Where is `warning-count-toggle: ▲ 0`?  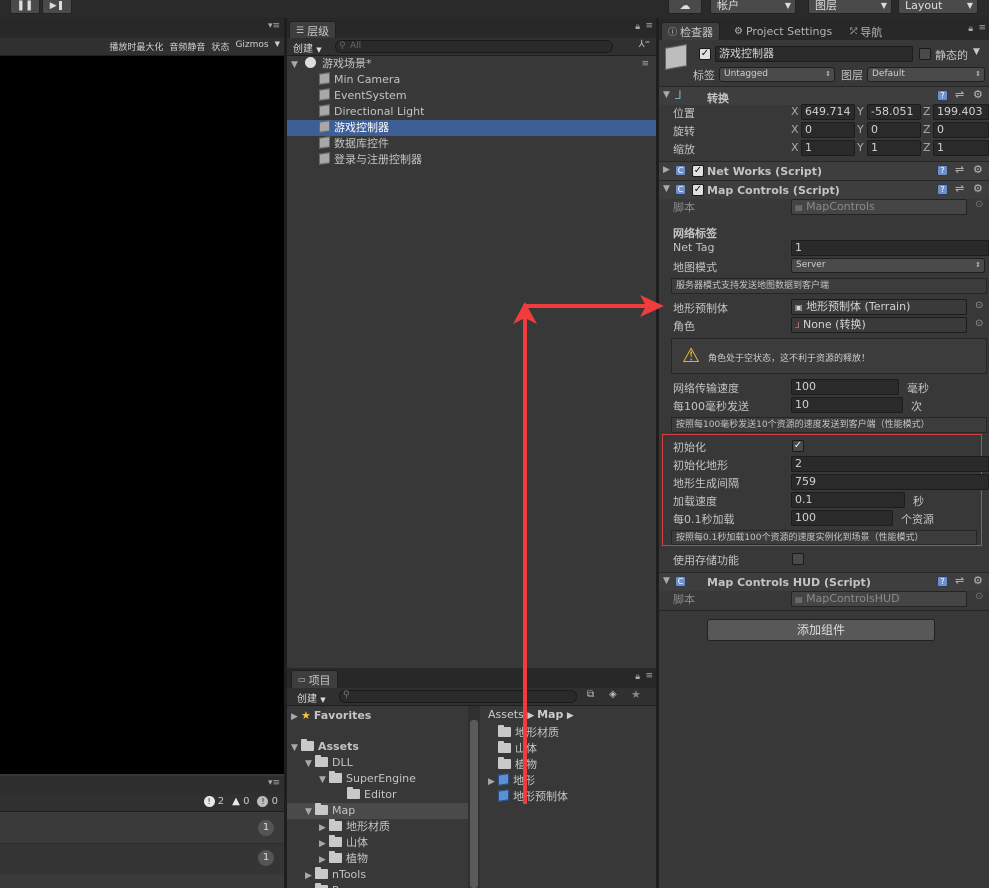
warning-count-toggle: ▲ 0 is located at coordinates (240, 801).